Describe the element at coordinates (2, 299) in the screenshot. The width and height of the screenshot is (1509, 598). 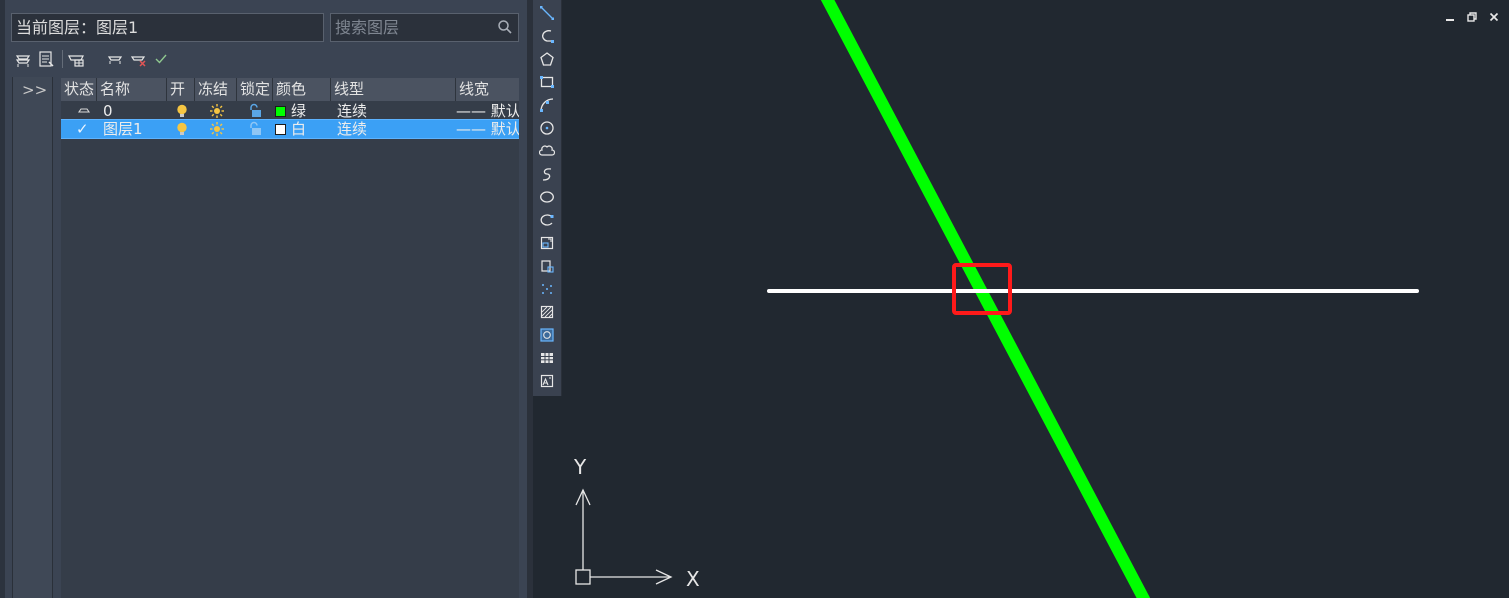
I see `panel-edge` at that location.